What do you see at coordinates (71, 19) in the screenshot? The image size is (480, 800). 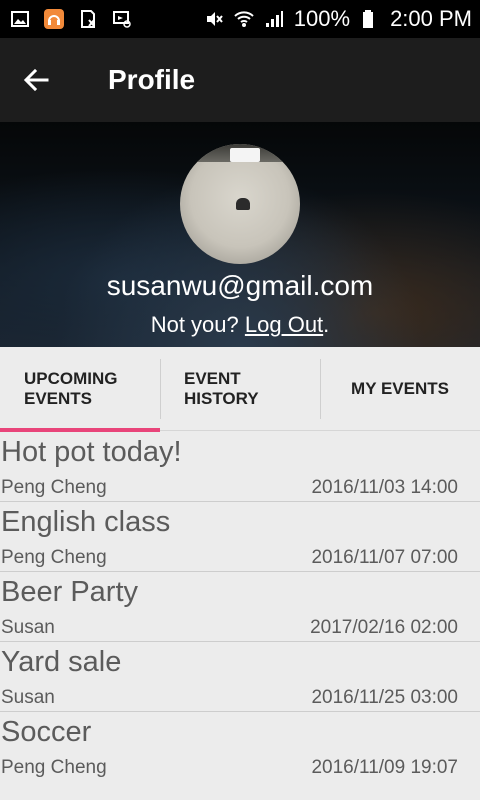 I see `status-left-icons` at bounding box center [71, 19].